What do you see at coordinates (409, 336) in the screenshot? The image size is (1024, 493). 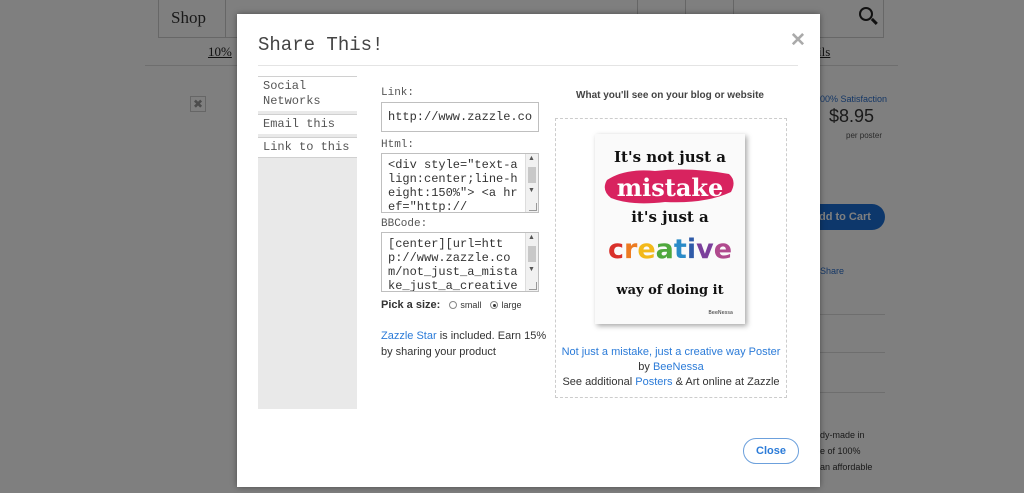 I see `zazzle-star-link: Zazzle Star` at bounding box center [409, 336].